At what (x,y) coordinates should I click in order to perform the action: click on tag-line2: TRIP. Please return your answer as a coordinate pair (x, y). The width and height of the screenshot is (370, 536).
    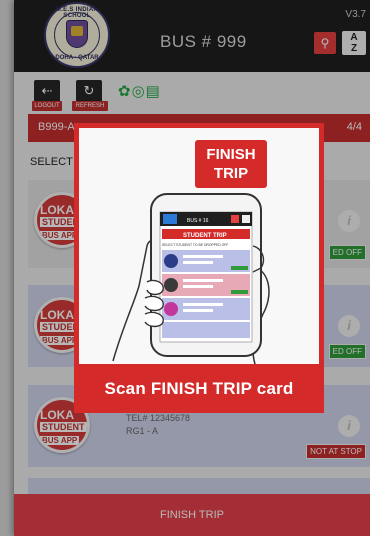
    Looking at the image, I should click on (231, 173).